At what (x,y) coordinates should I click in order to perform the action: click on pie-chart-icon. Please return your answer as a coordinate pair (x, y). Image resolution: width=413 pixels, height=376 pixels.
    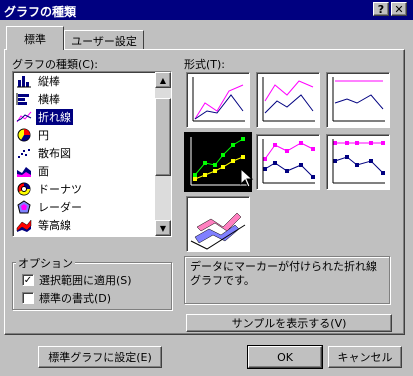
    Looking at the image, I should click on (24, 135).